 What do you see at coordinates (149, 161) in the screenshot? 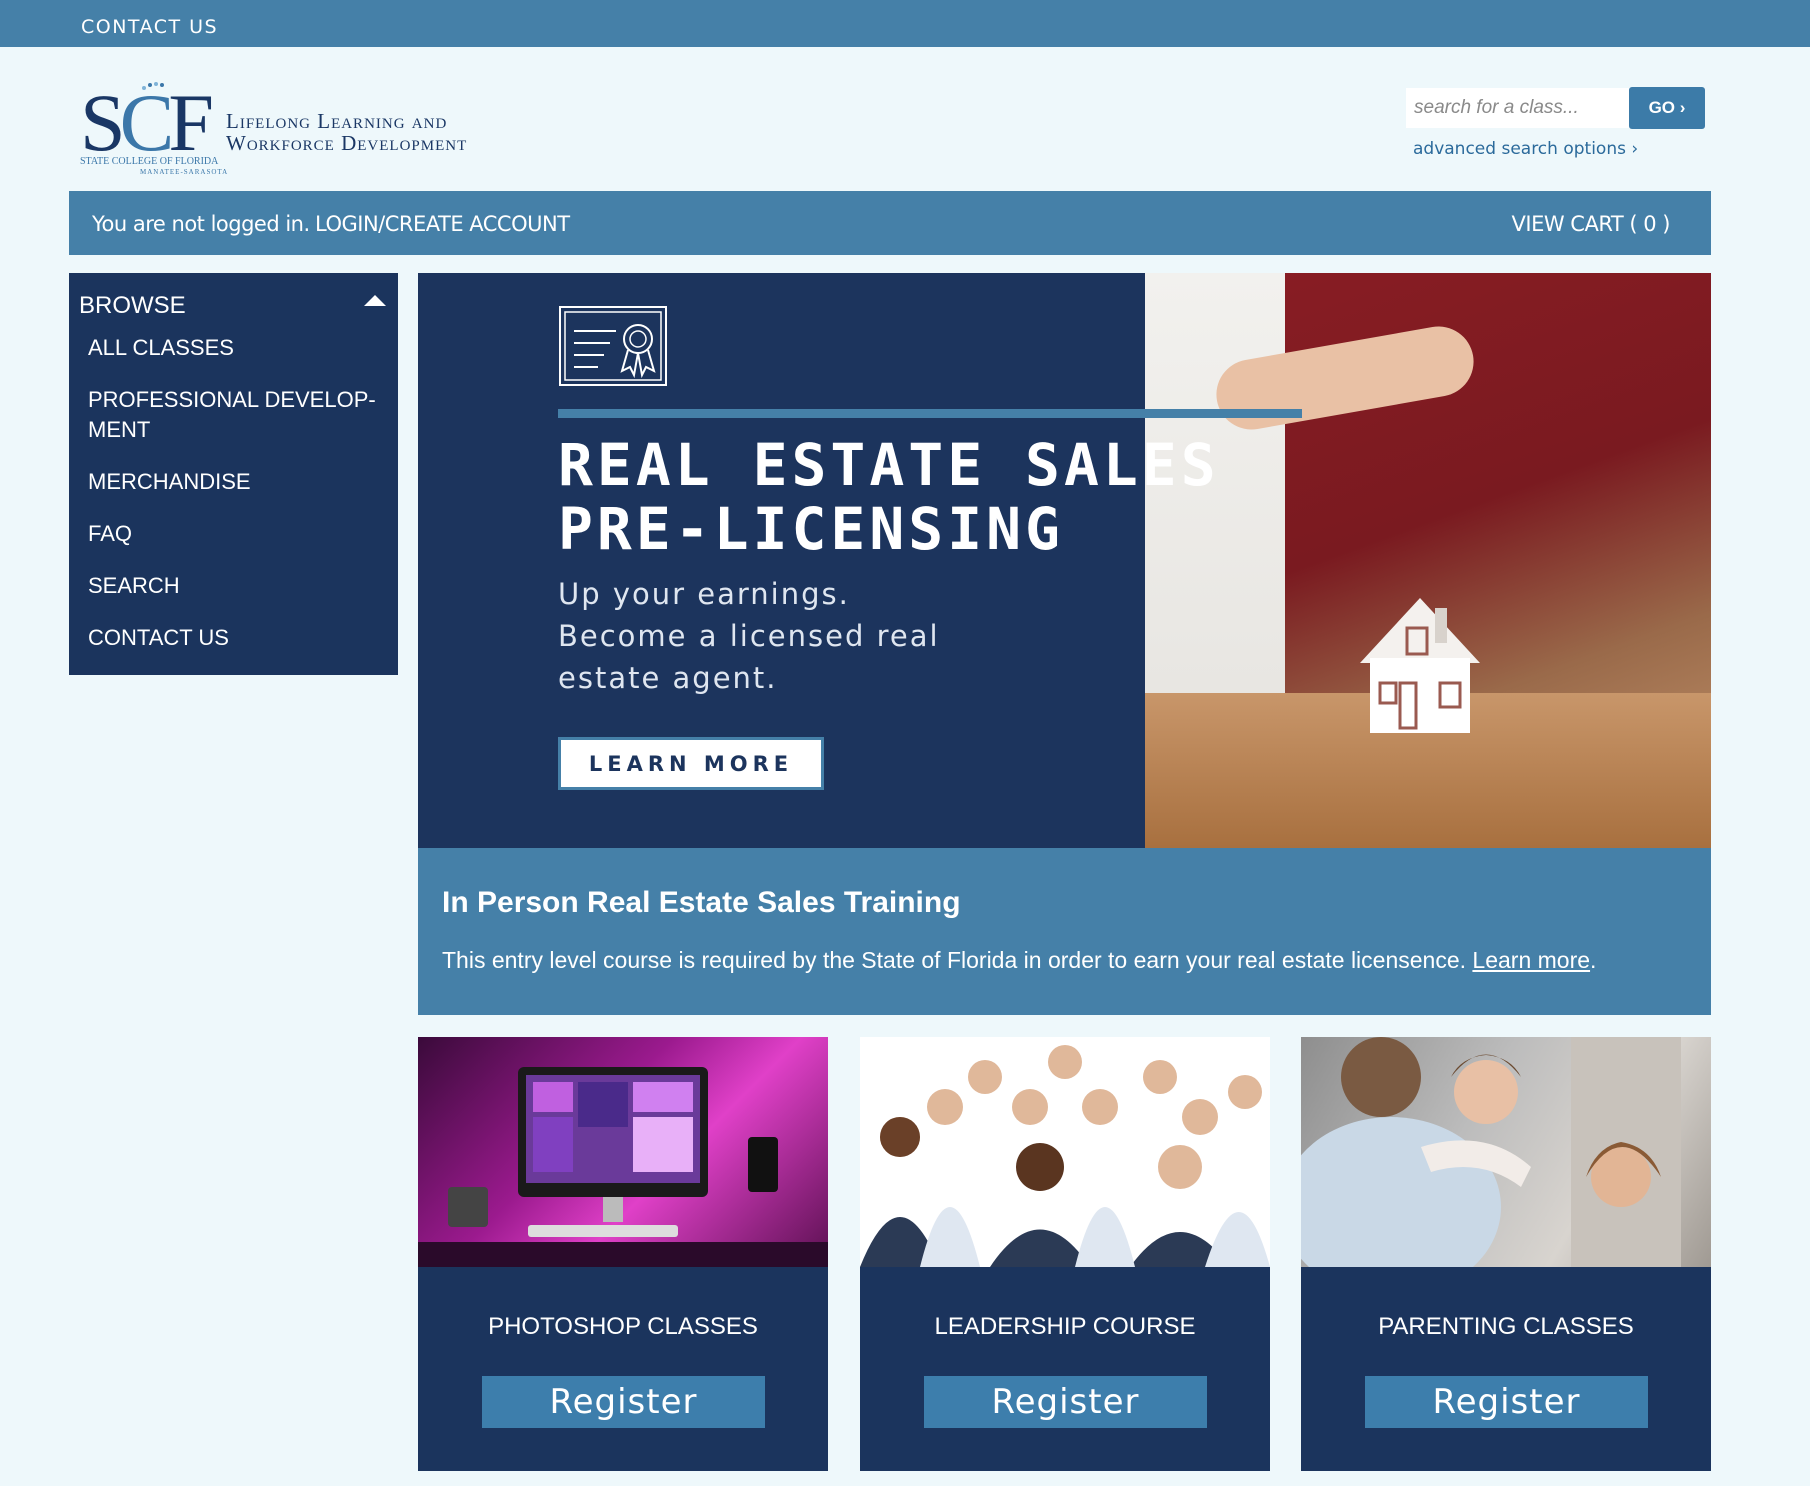
I see `logo-college-name: STATE COLLEGE OF FLORIDA` at bounding box center [149, 161].